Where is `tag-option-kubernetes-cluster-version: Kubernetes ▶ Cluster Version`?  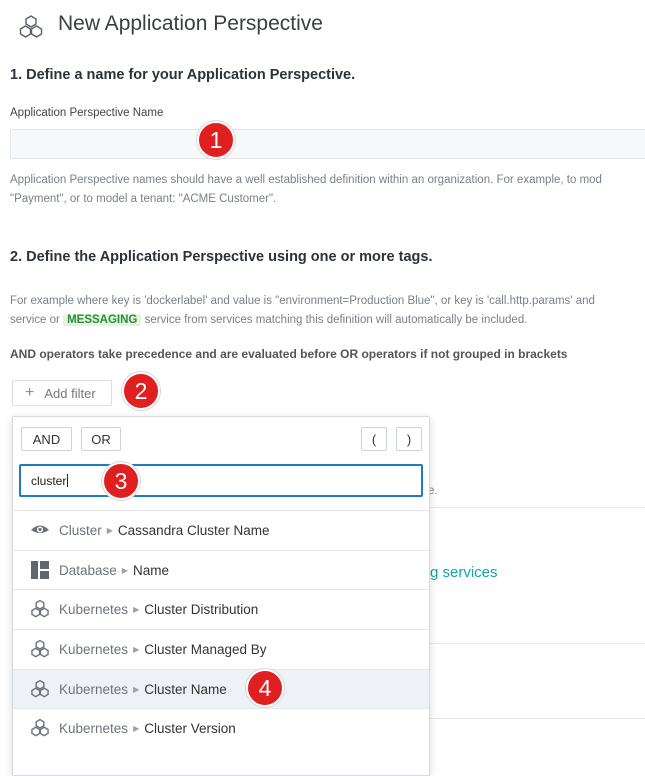 tag-option-kubernetes-cluster-version: Kubernetes ▶ Cluster Version is located at coordinates (221, 727).